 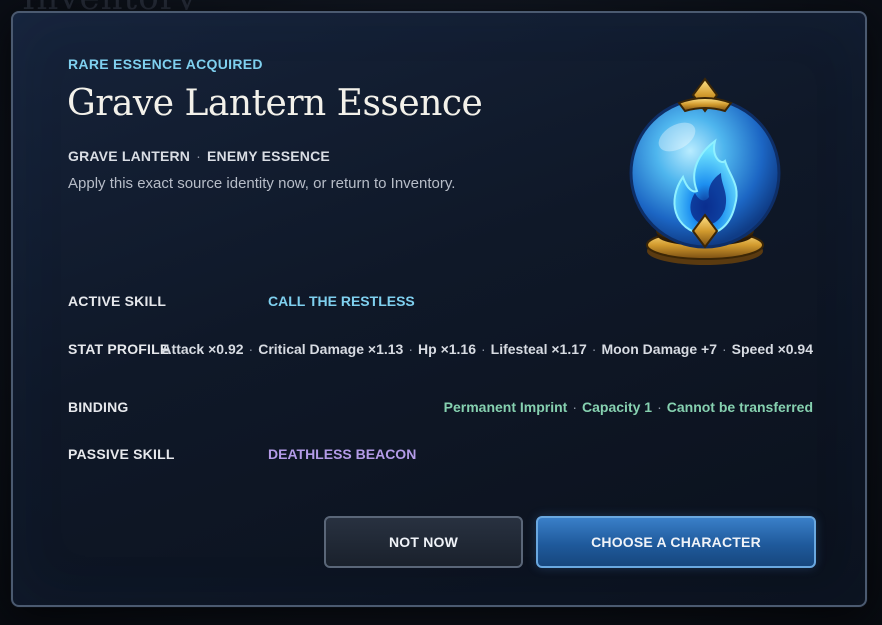 What do you see at coordinates (772, 349) in the screenshot?
I see `stat-speed: Speed ×0.94` at bounding box center [772, 349].